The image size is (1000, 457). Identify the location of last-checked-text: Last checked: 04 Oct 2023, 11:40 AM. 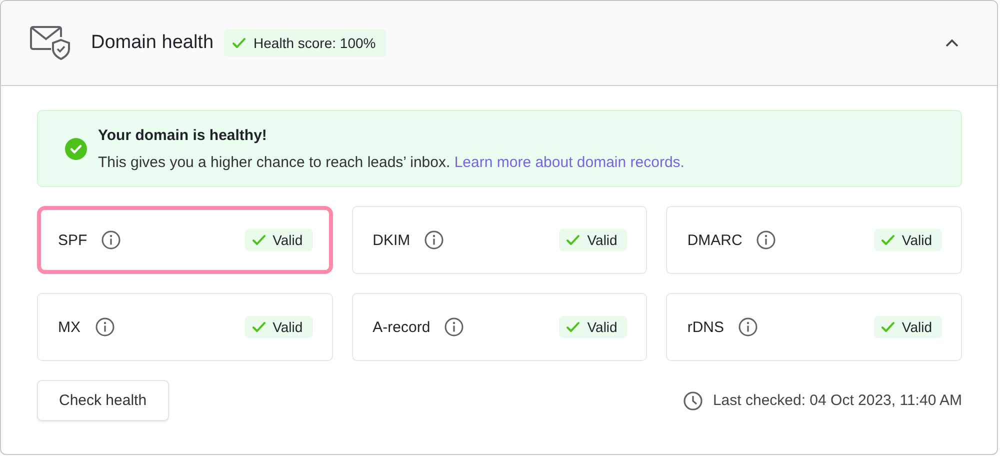
(837, 400).